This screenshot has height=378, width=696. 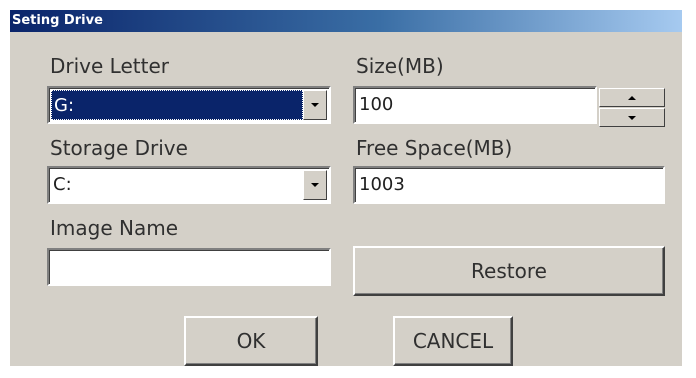 I want to click on window-title: Seting Drive, so click(x=57, y=20).